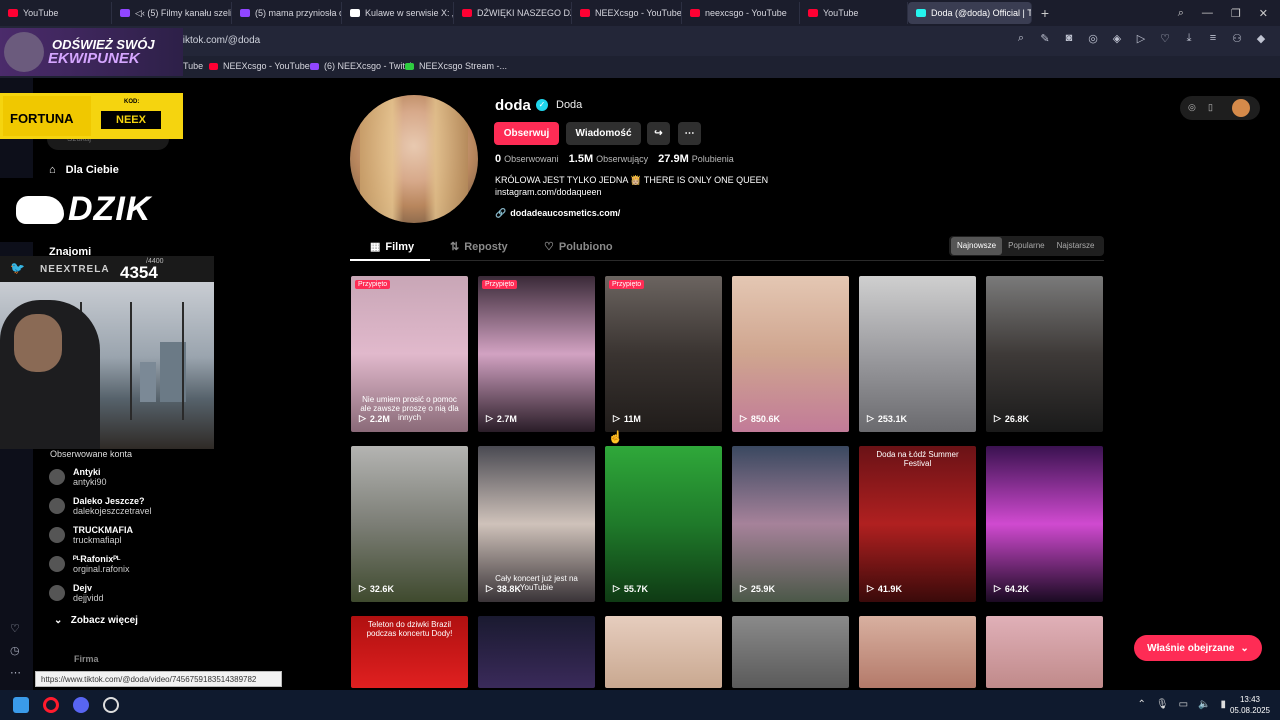 The width and height of the screenshot is (1280, 720). Describe the element at coordinates (557, 213) in the screenshot. I see `profile-link: 🔗 dodadeaucosmetics.com/` at that location.